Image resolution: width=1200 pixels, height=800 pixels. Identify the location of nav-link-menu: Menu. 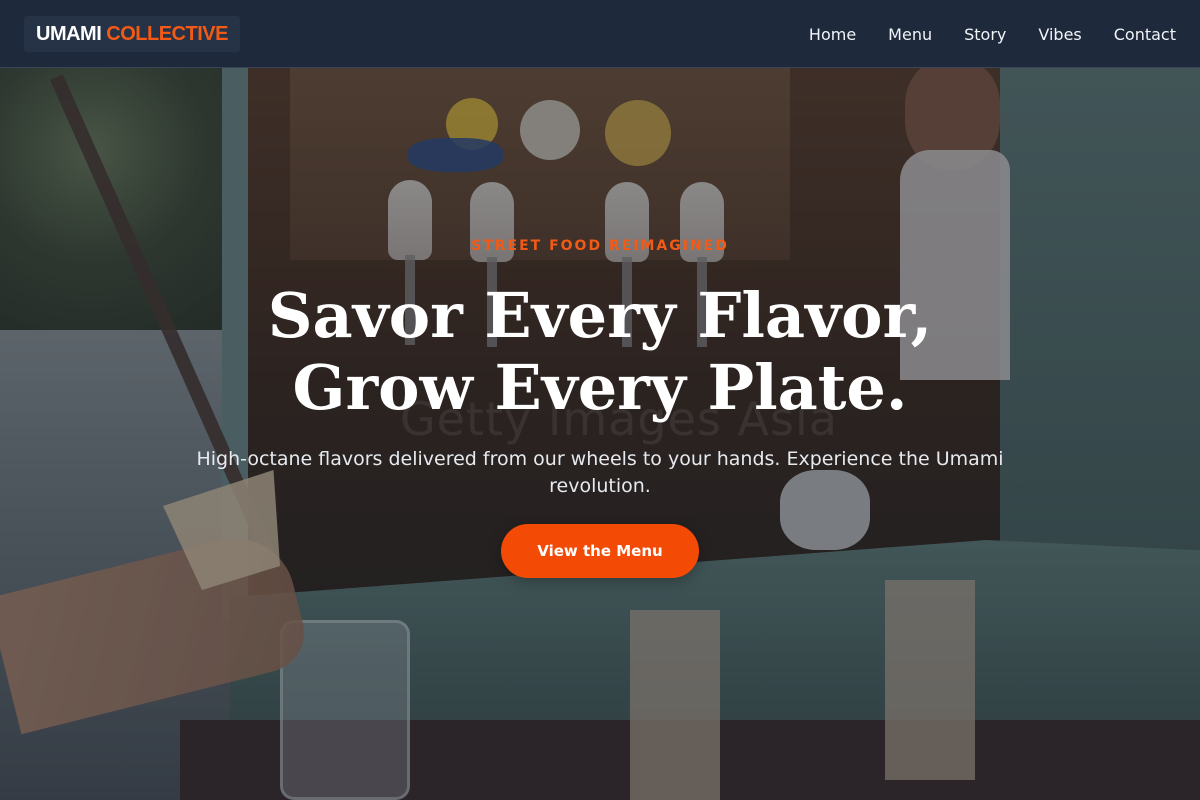
(910, 34).